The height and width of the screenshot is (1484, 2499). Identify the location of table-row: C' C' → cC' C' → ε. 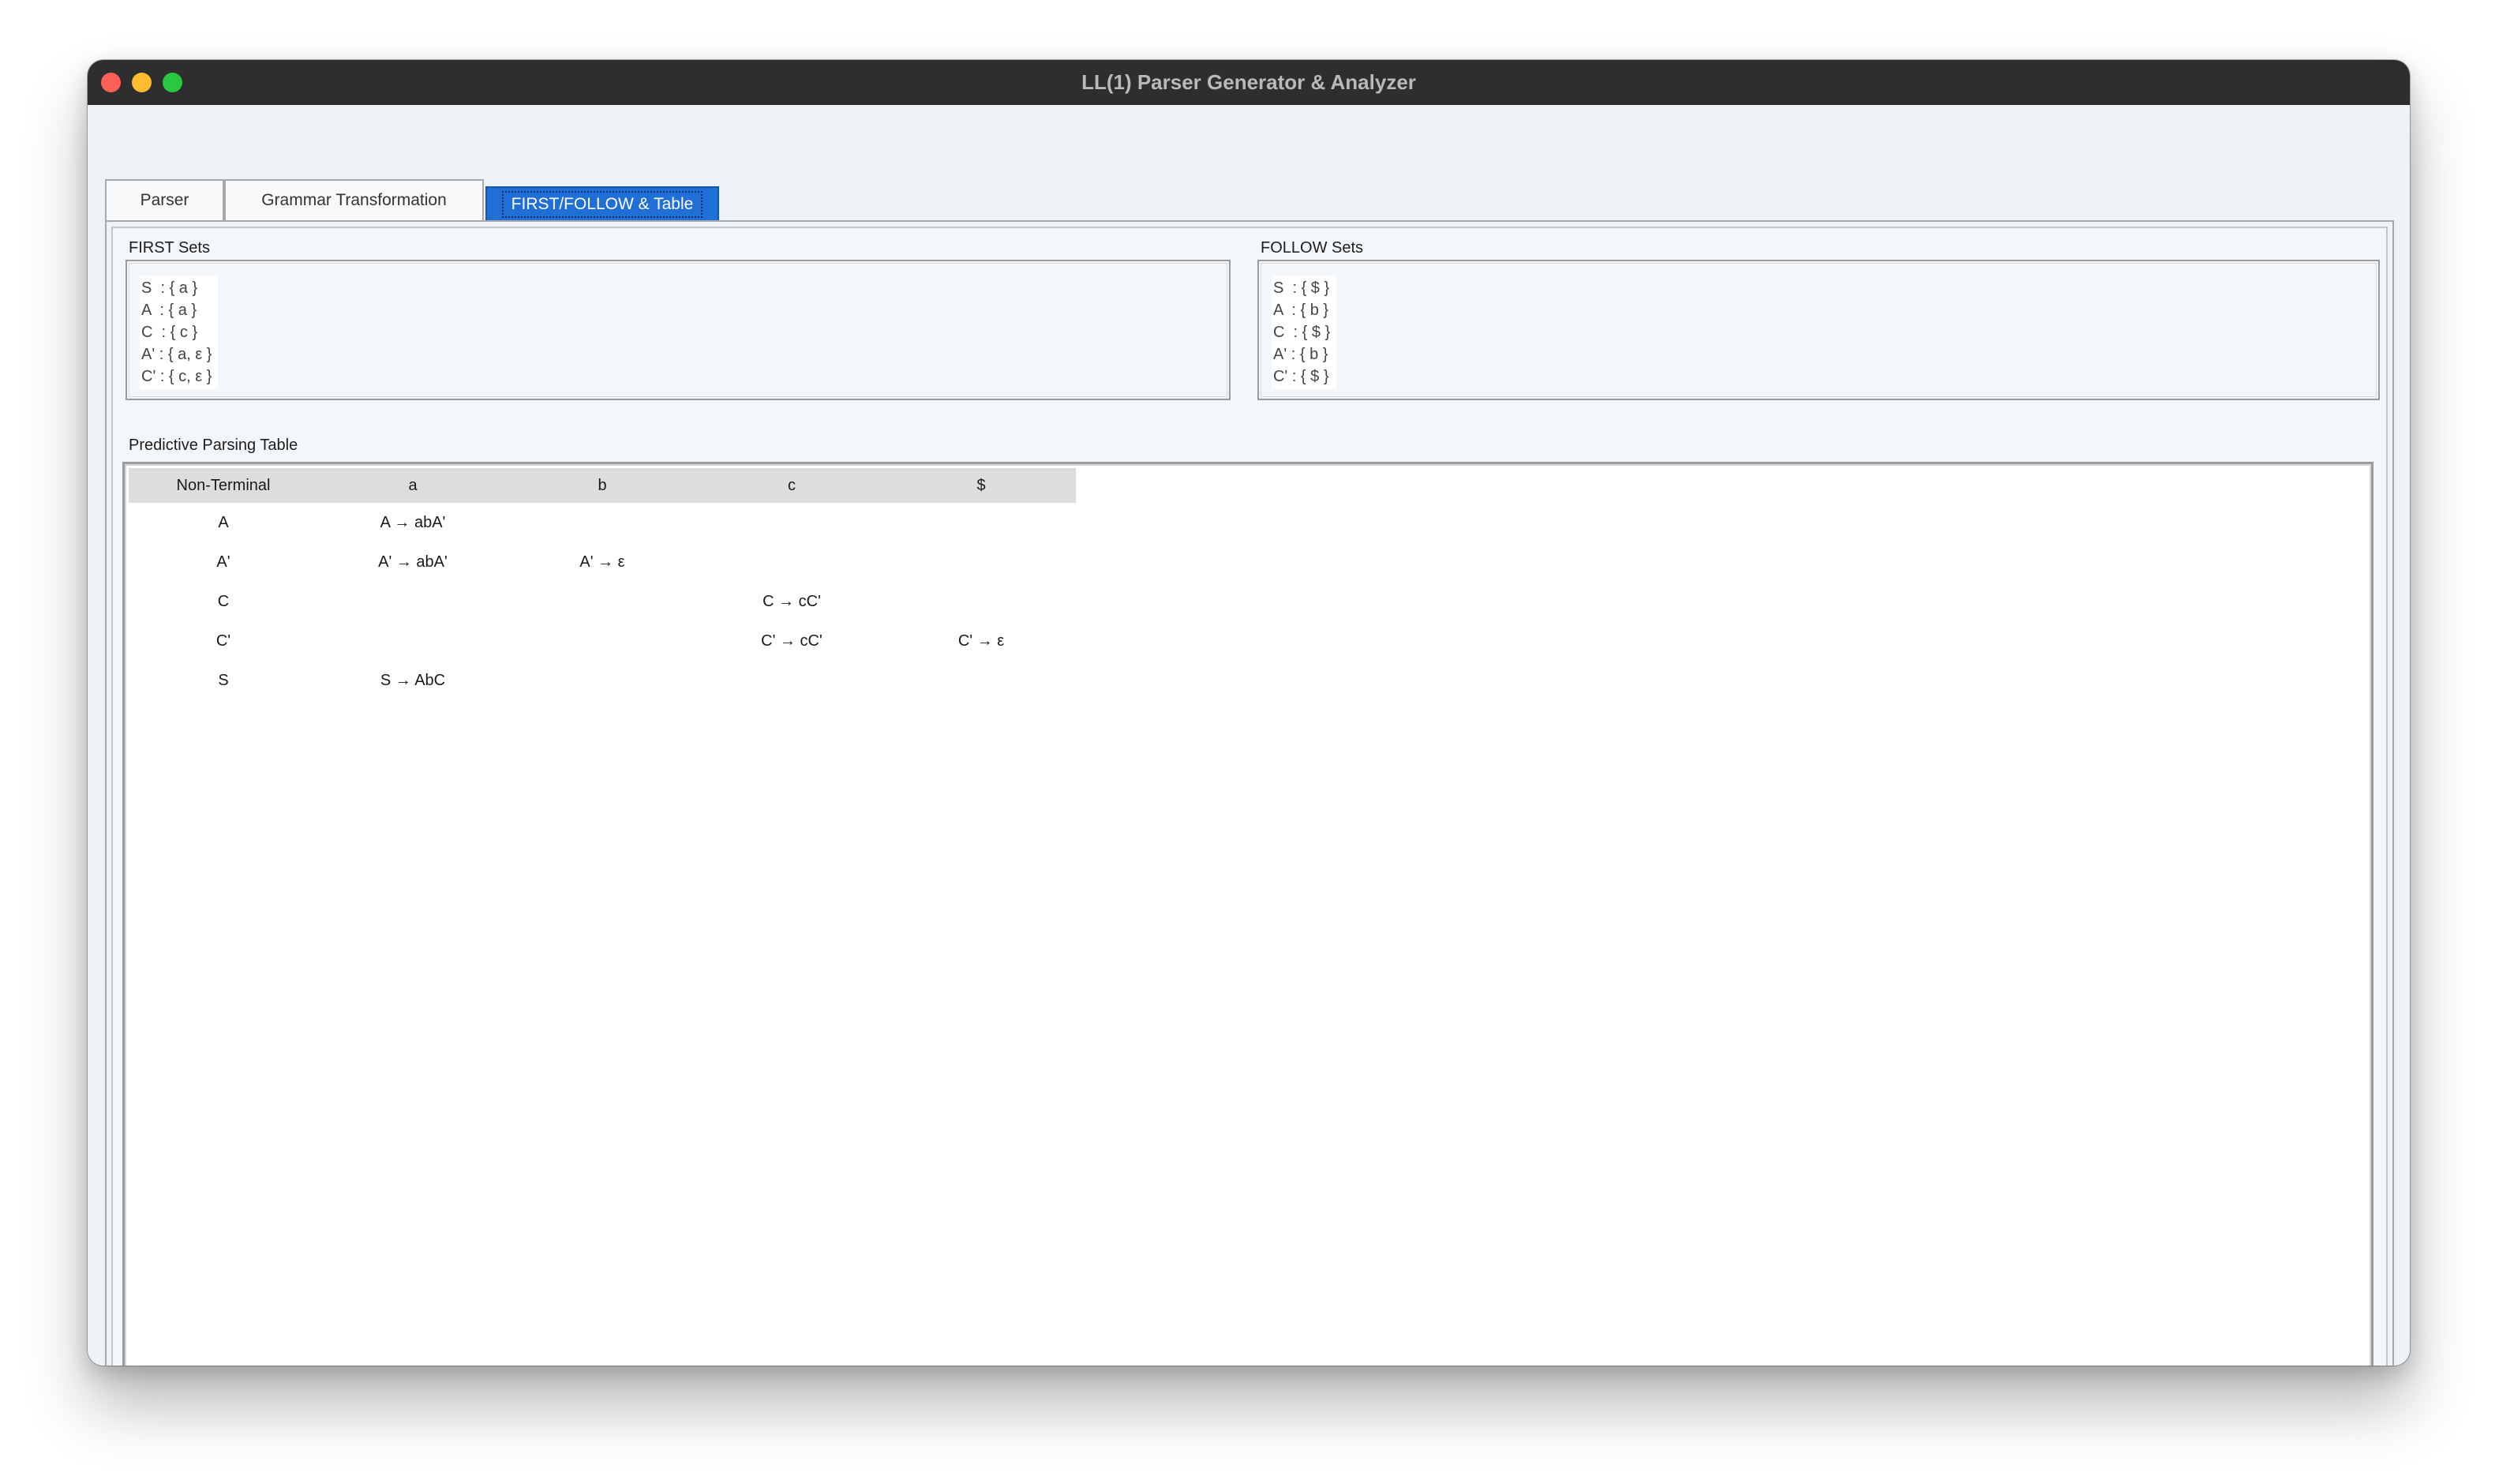
(602, 641).